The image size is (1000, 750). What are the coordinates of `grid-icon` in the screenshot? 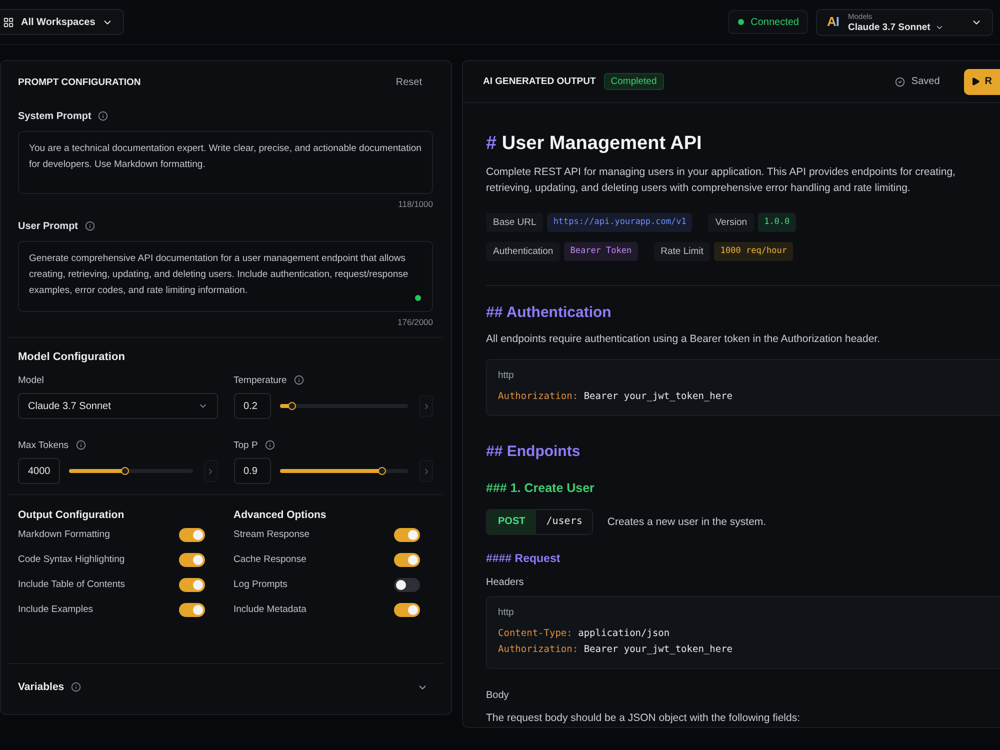 It's located at (8, 22).